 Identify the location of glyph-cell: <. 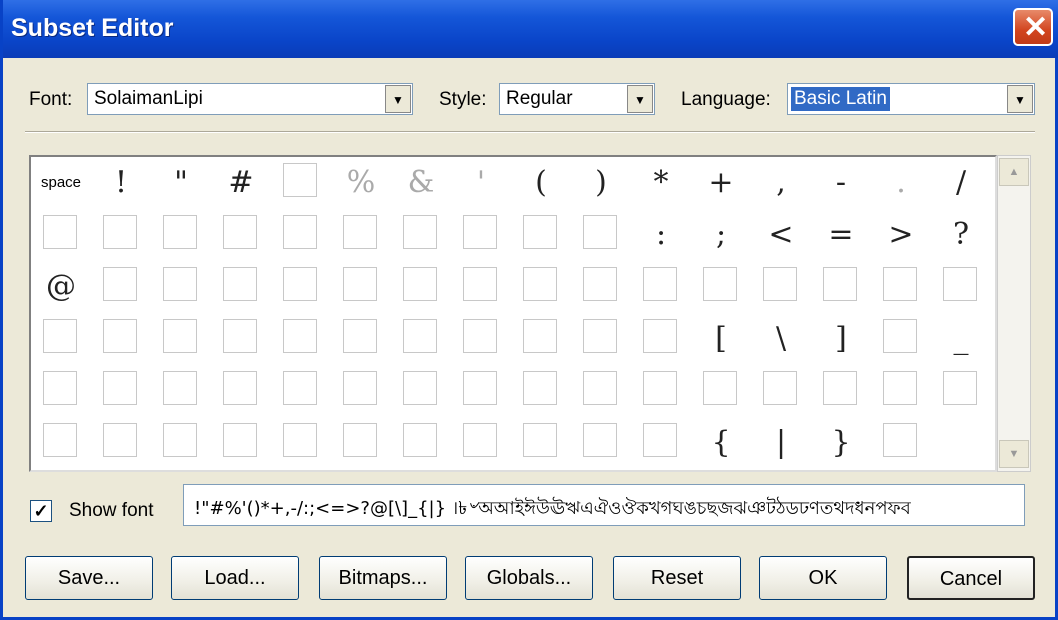
(781, 235).